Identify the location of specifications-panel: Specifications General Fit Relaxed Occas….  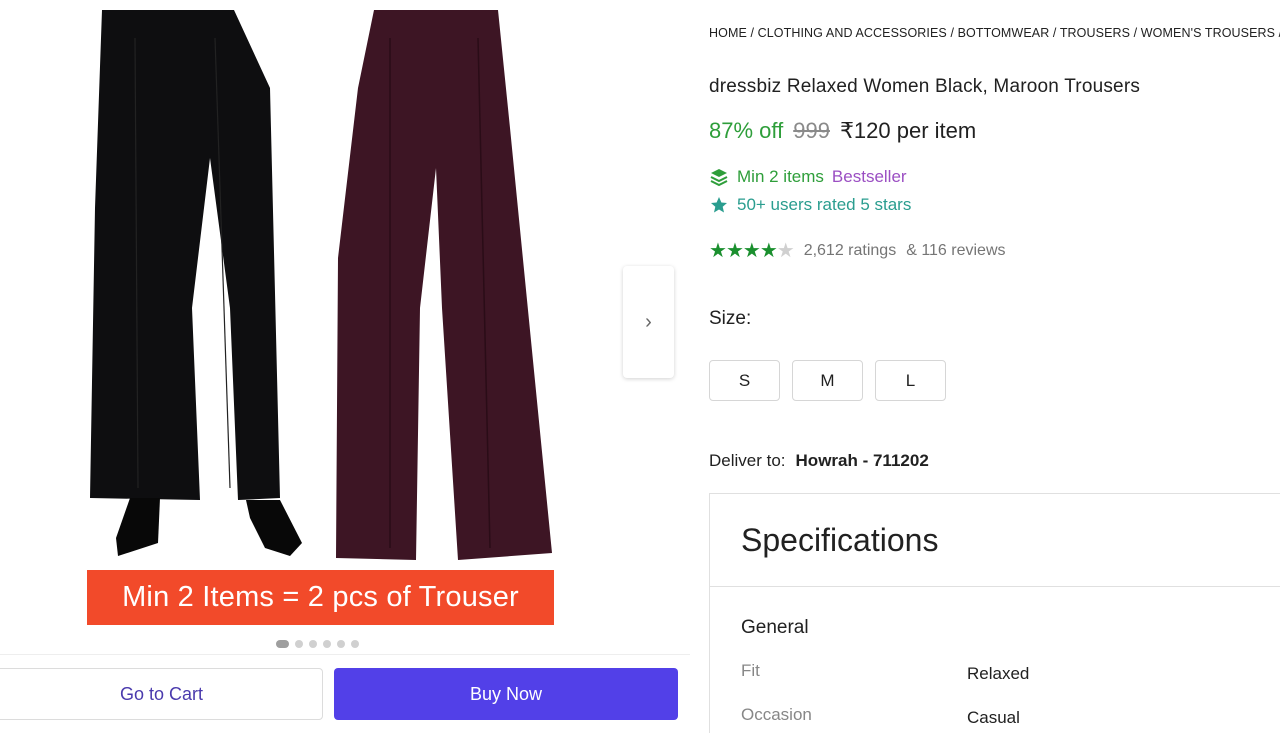
(994, 613).